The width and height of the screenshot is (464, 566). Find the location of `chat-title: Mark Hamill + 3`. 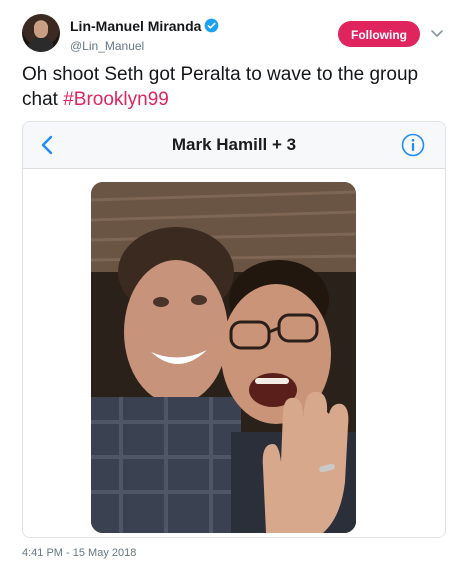

chat-title: Mark Hamill + 3 is located at coordinates (234, 144).